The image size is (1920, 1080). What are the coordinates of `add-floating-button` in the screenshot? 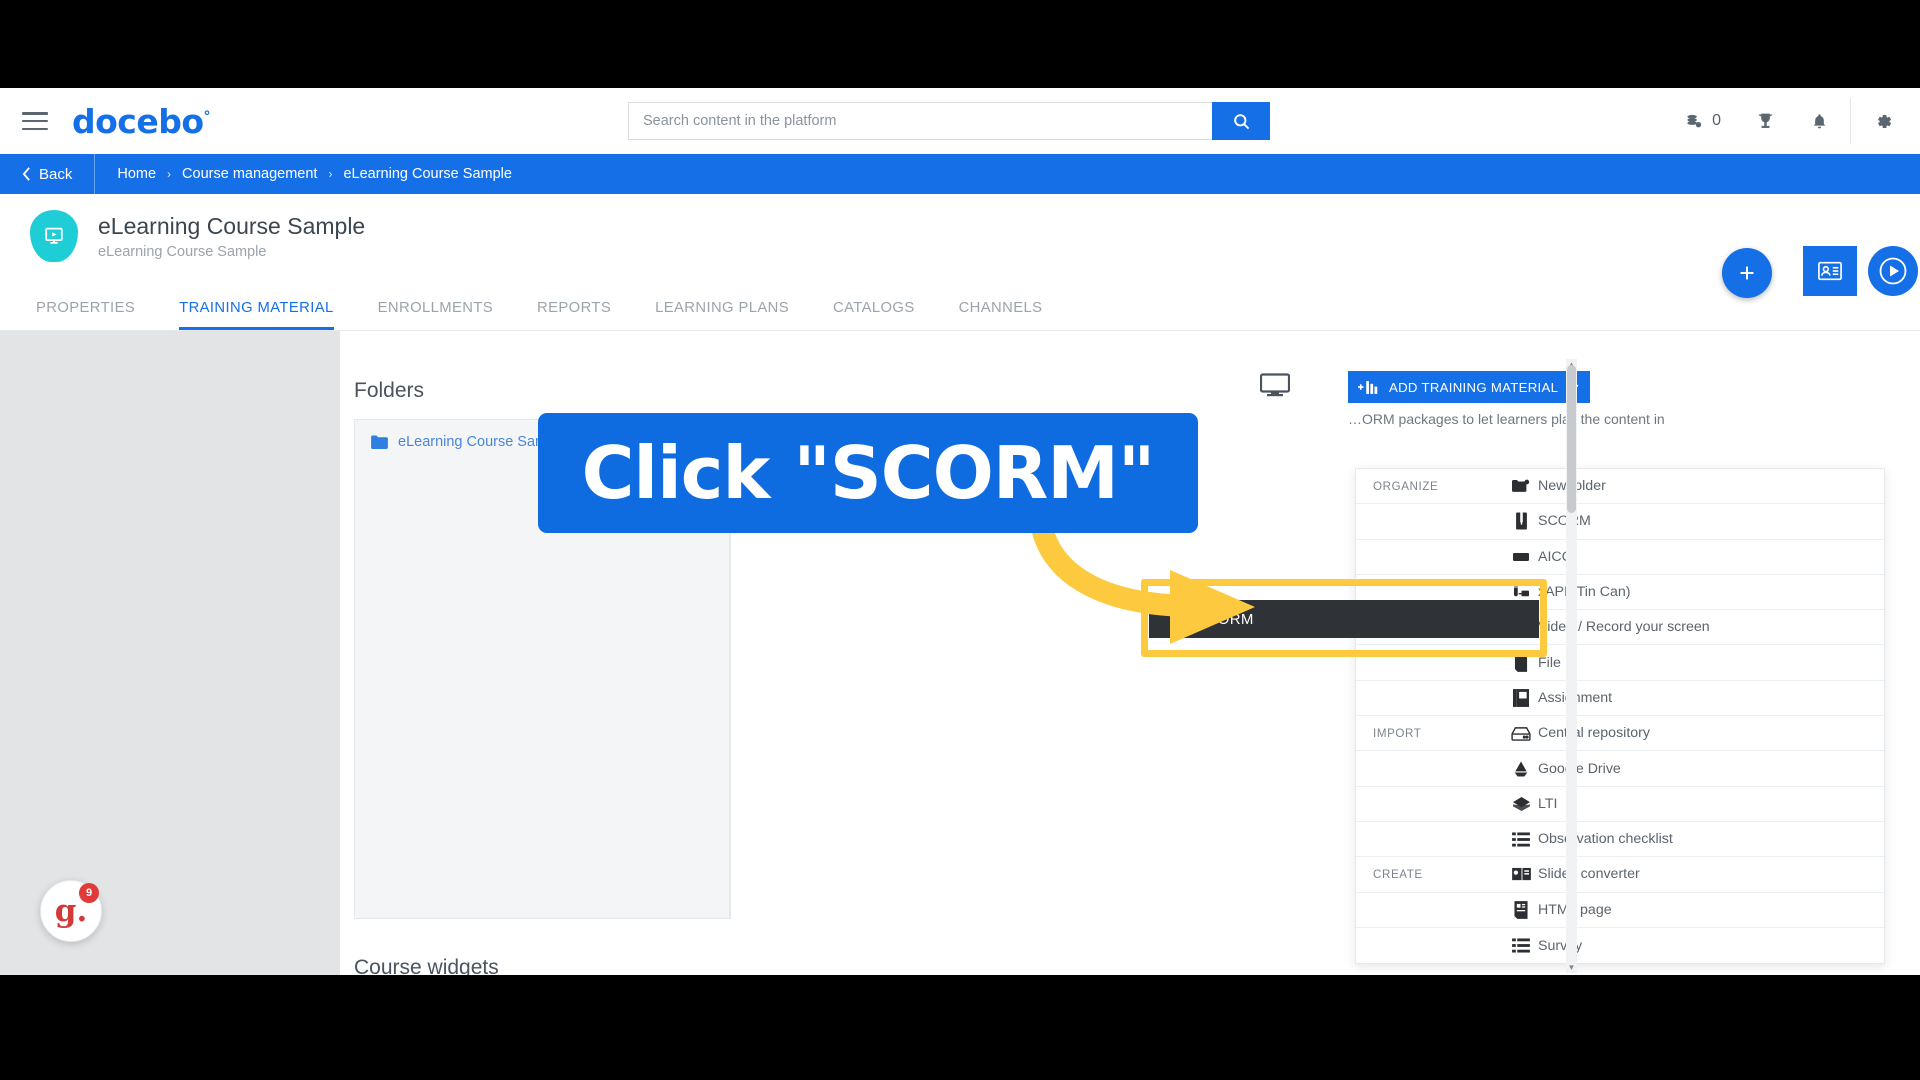 It's located at (1747, 273).